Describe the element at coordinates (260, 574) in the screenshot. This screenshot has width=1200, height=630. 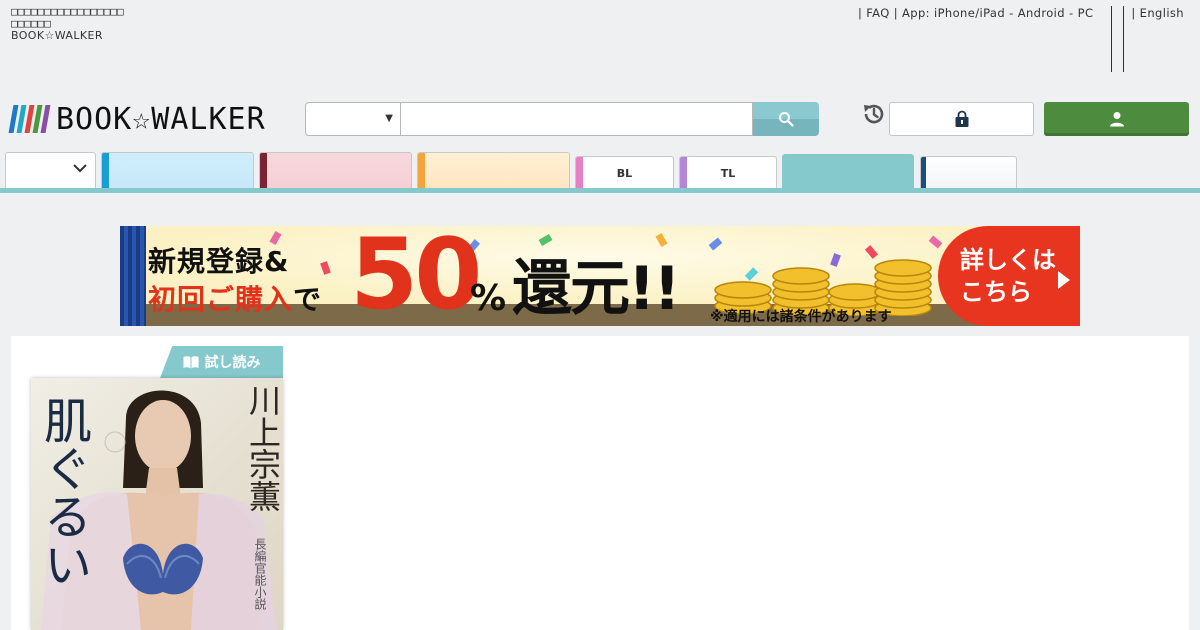
I see `book-subtitle: 長編官能小説` at that location.